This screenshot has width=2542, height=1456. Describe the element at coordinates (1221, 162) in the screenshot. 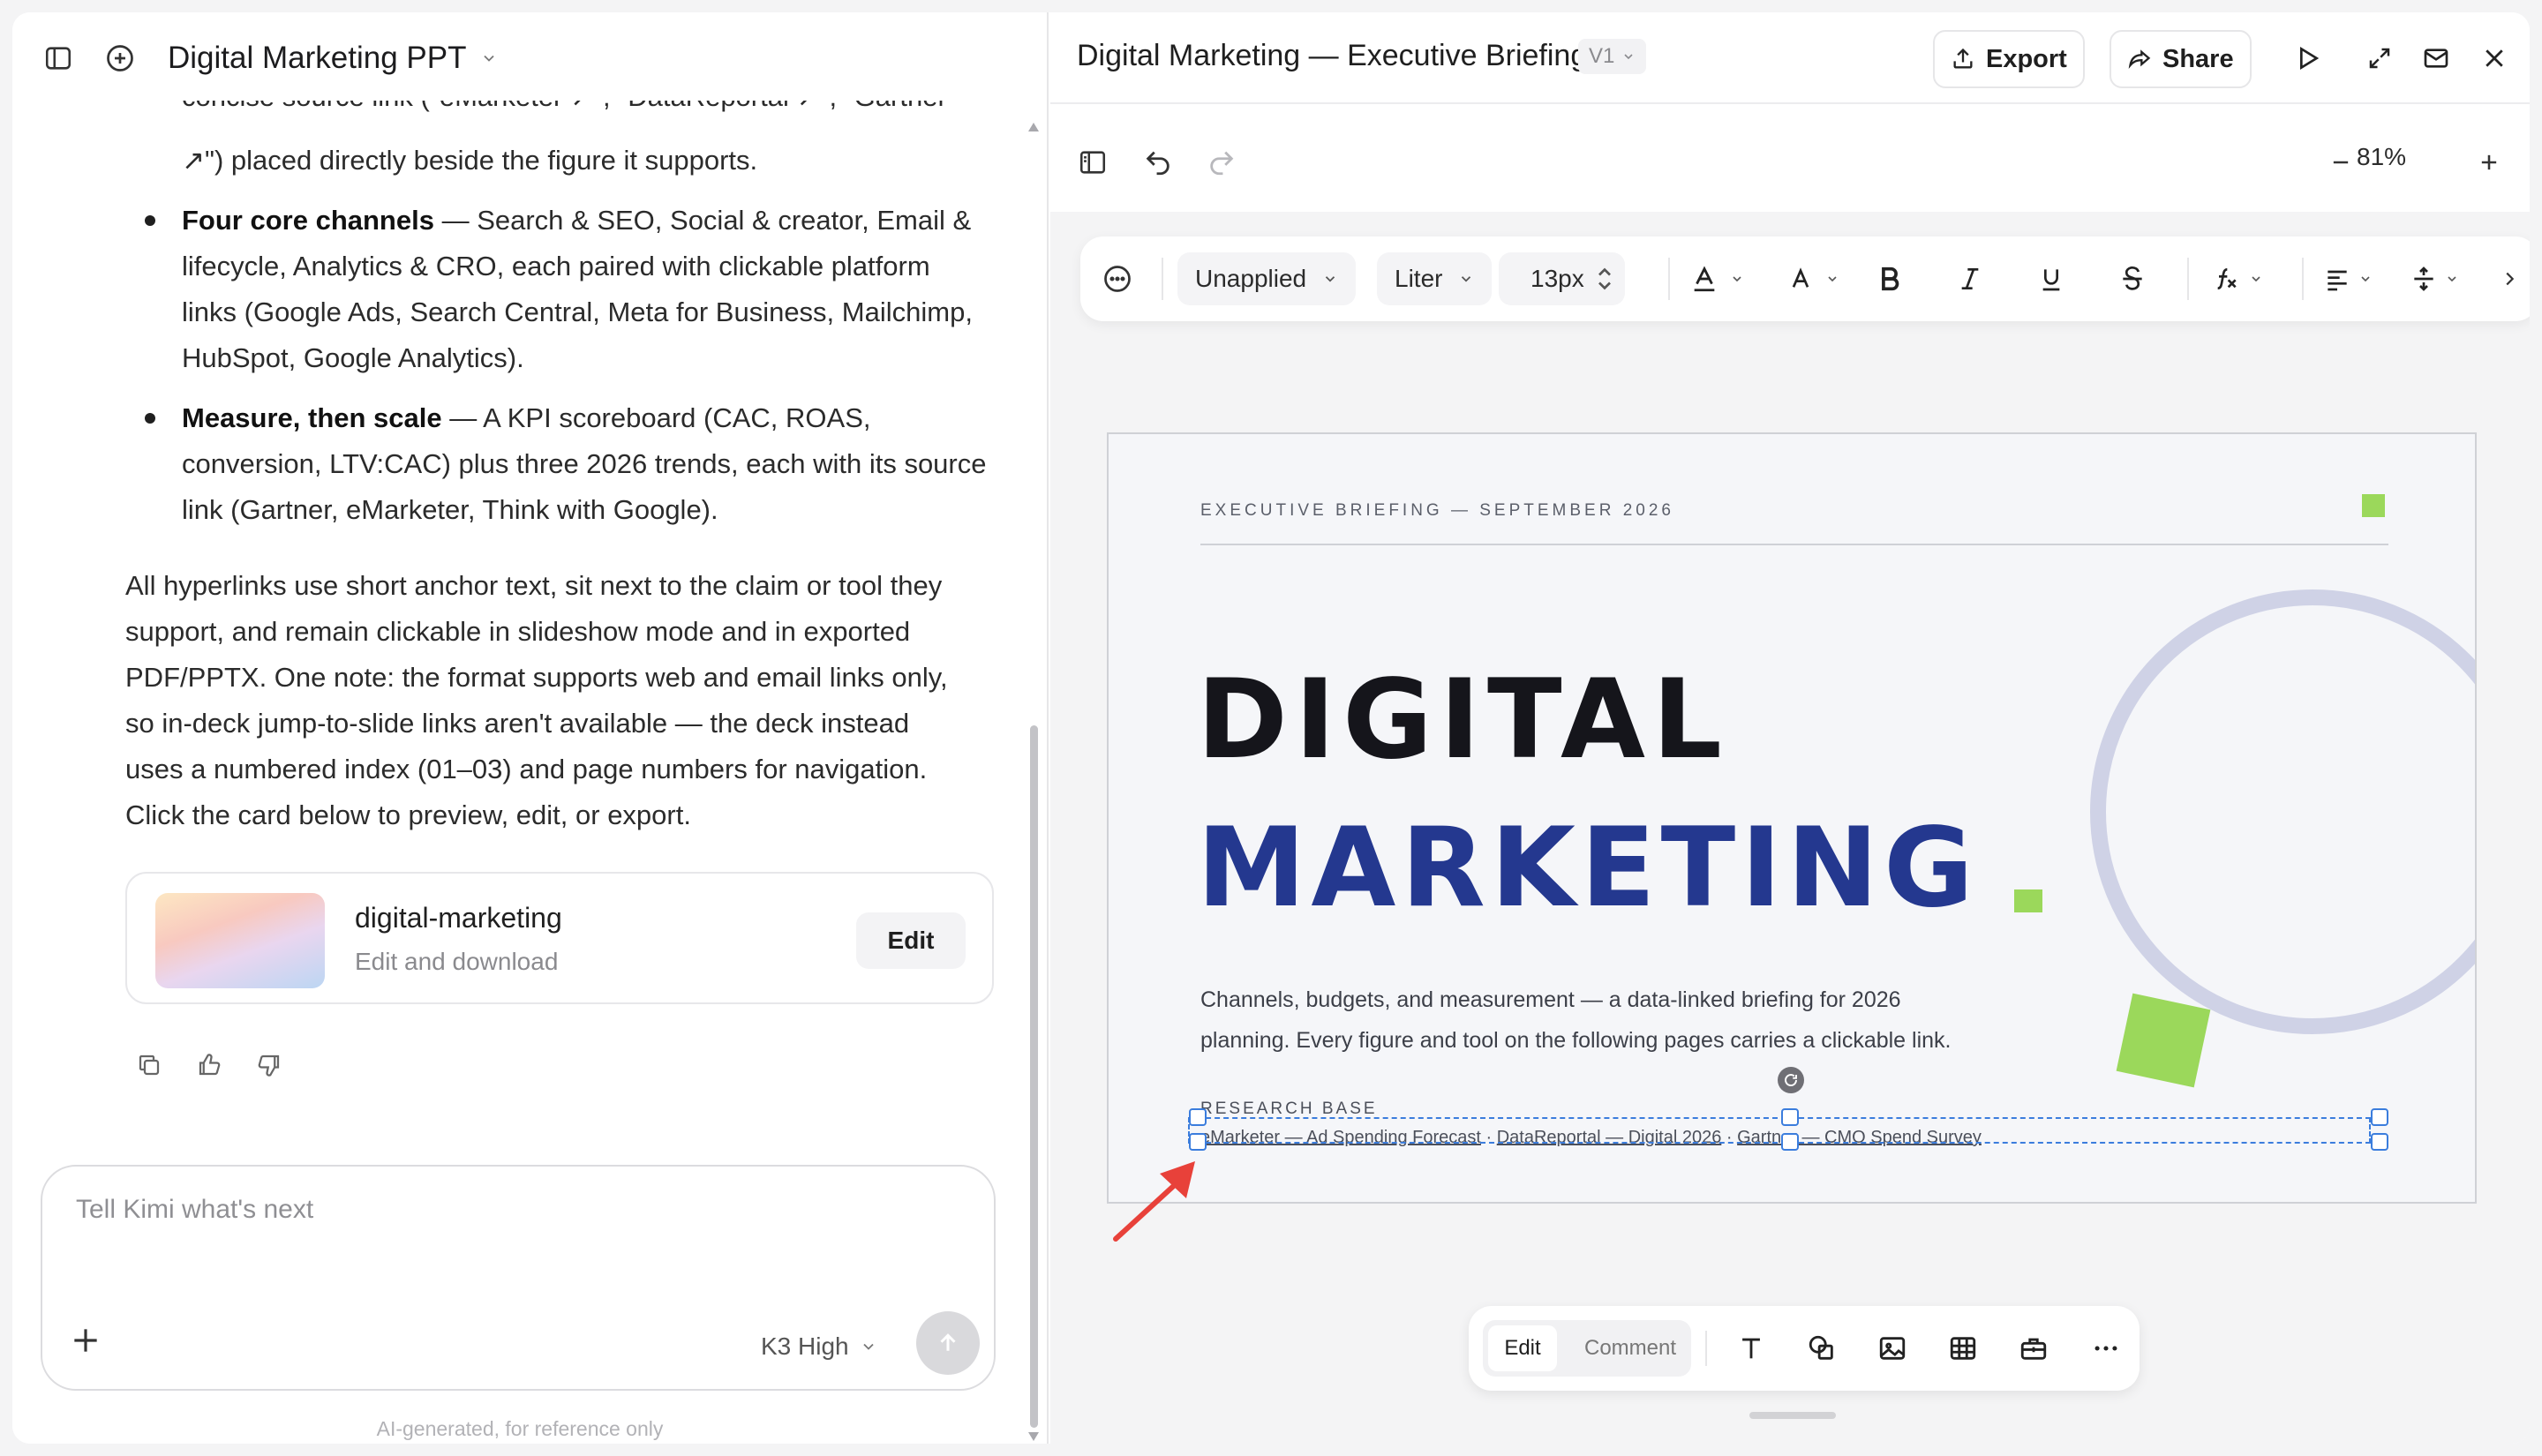

I see `redo-icon` at that location.